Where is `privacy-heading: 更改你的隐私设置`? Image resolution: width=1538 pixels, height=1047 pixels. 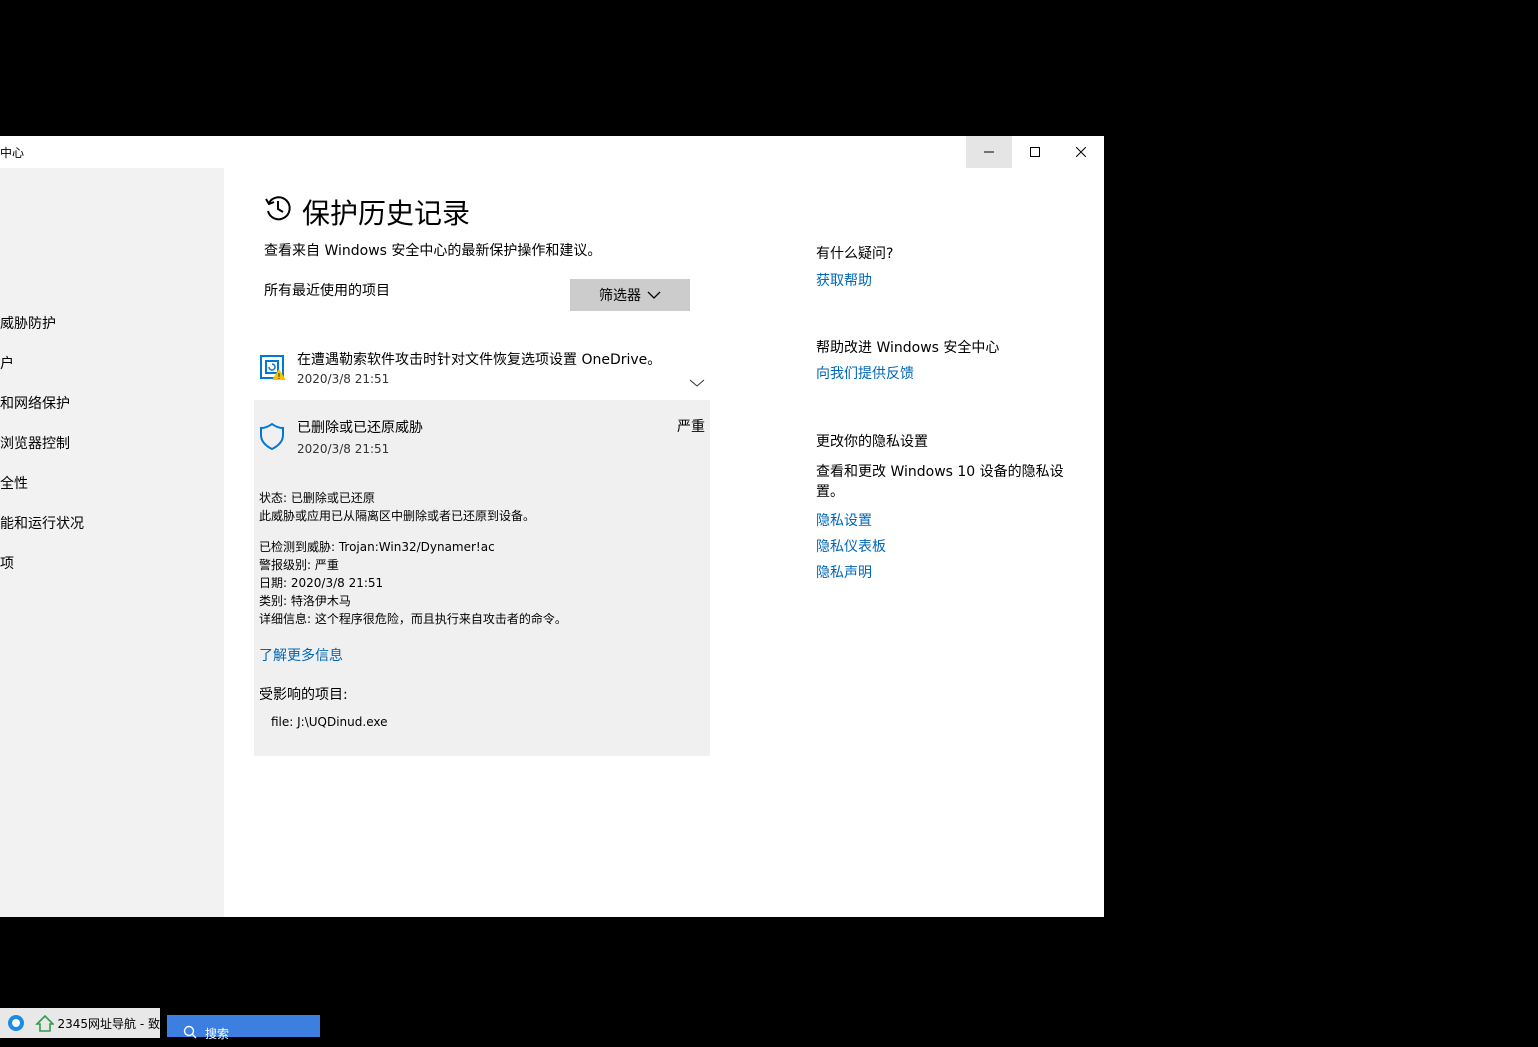
privacy-heading: 更改你的隐私设置 is located at coordinates (872, 442).